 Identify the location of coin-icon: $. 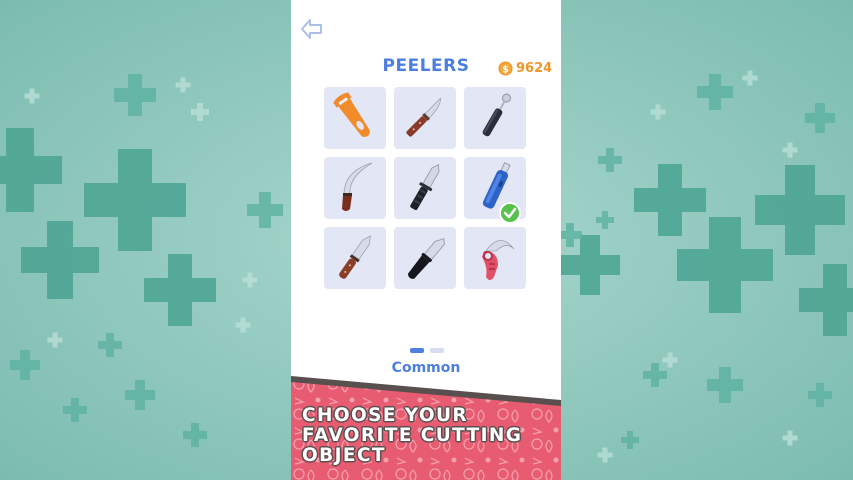
(505, 68).